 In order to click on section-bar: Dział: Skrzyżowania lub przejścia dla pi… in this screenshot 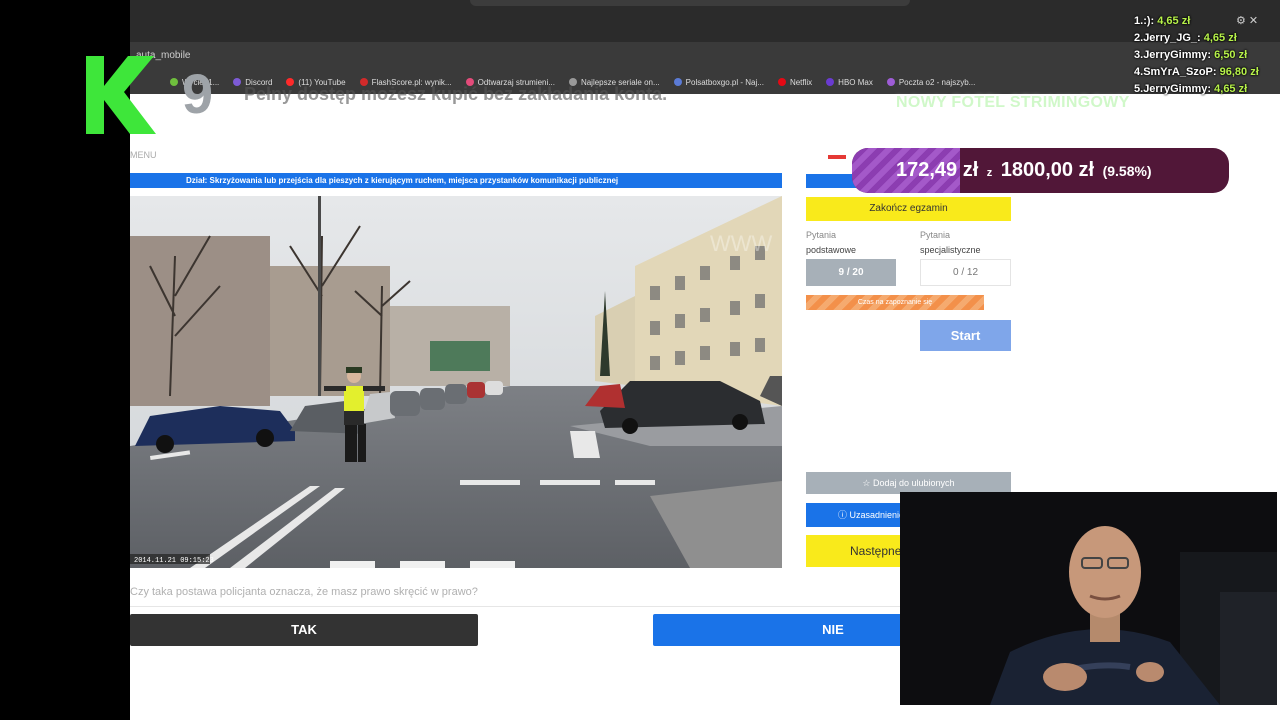, I will do `click(456, 180)`.